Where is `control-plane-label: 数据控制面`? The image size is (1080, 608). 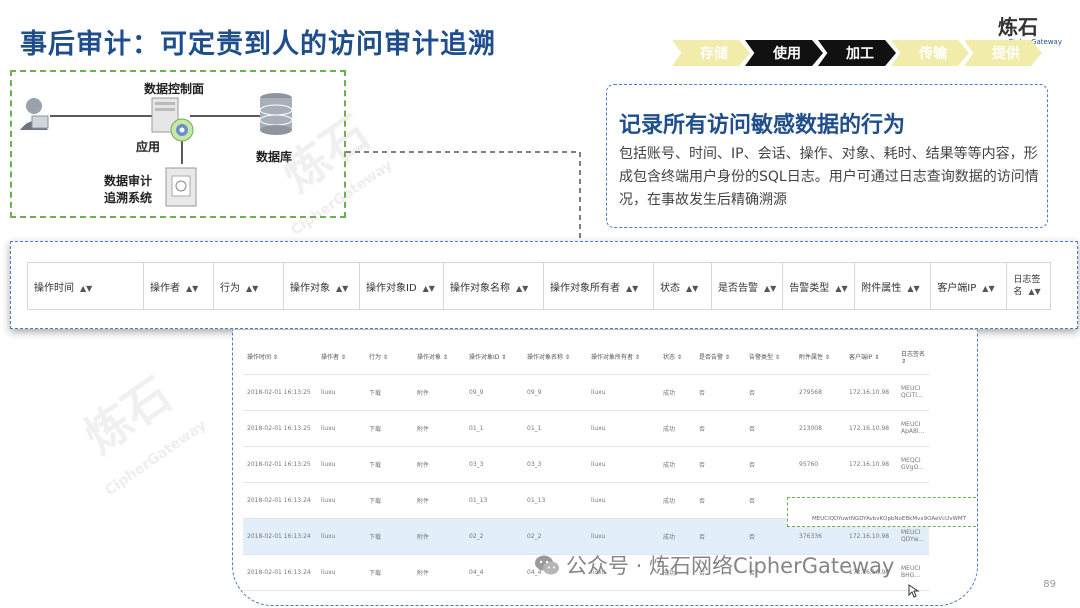 control-plane-label: 数据控制面 is located at coordinates (174, 89).